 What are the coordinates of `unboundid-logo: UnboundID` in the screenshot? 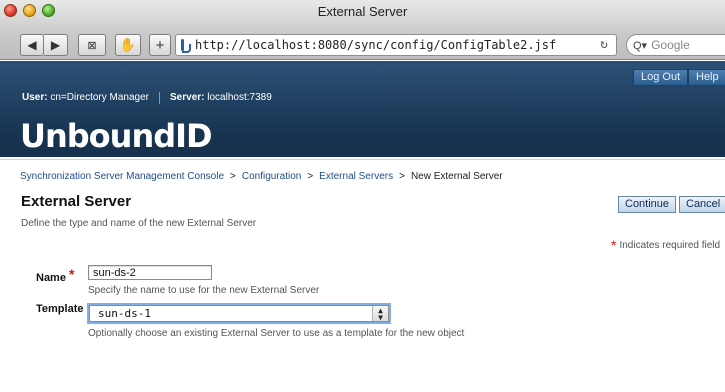 It's located at (116, 136).